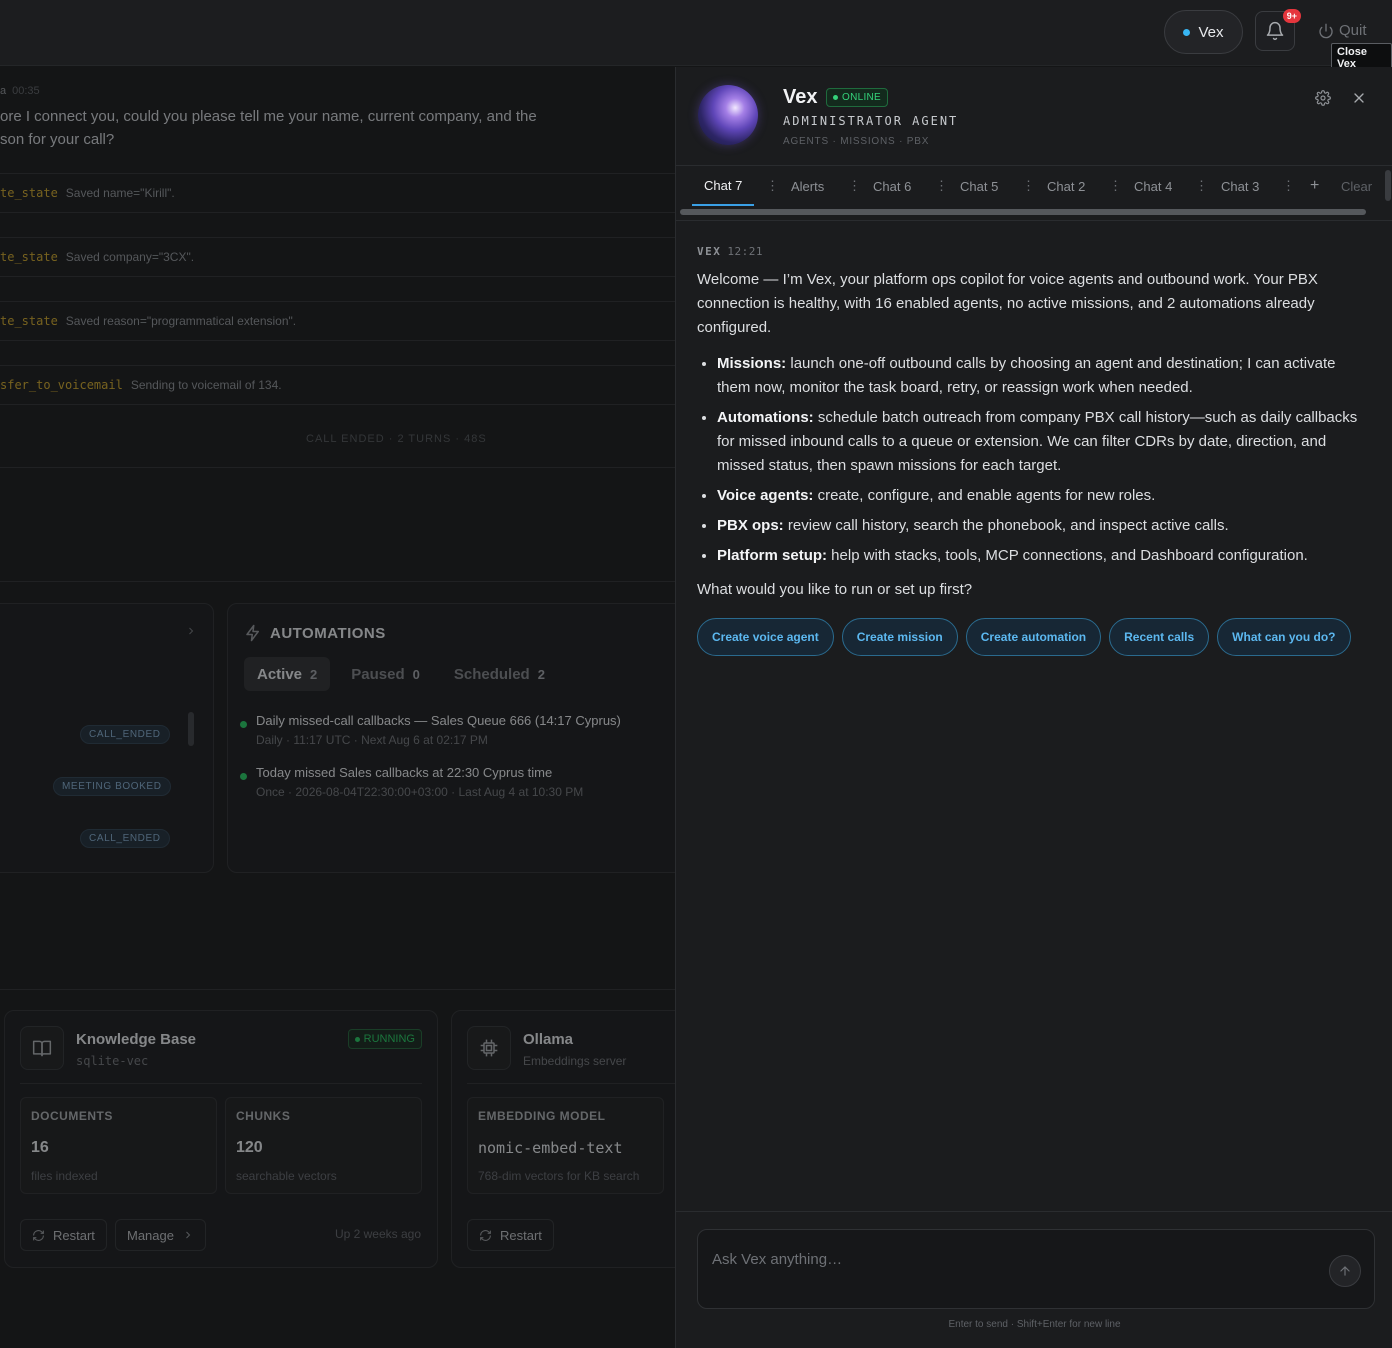 Image resolution: width=1392 pixels, height=1348 pixels. Describe the element at coordinates (765, 637) in the screenshot. I see `create-voice-agent-chip: Create voice agent` at that location.